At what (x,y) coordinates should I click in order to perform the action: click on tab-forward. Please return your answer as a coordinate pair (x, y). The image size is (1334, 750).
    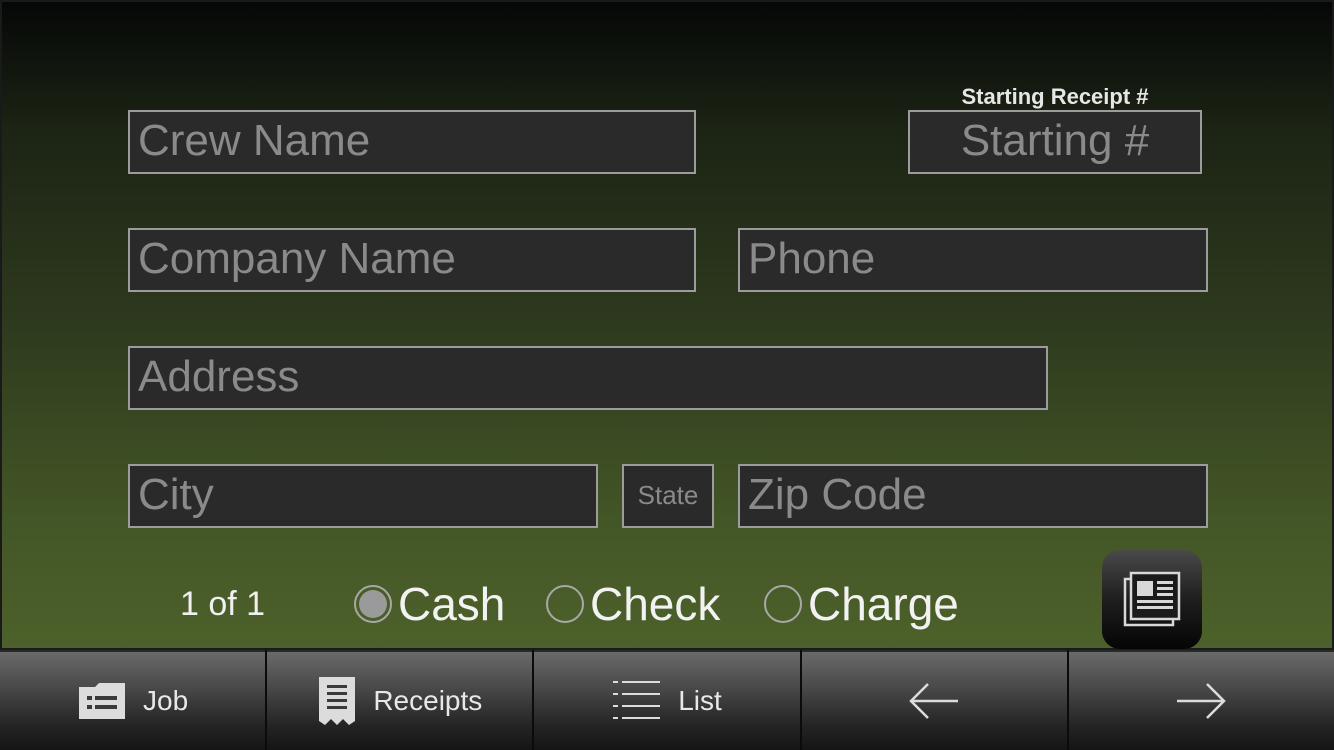
    Looking at the image, I should click on (1201, 700).